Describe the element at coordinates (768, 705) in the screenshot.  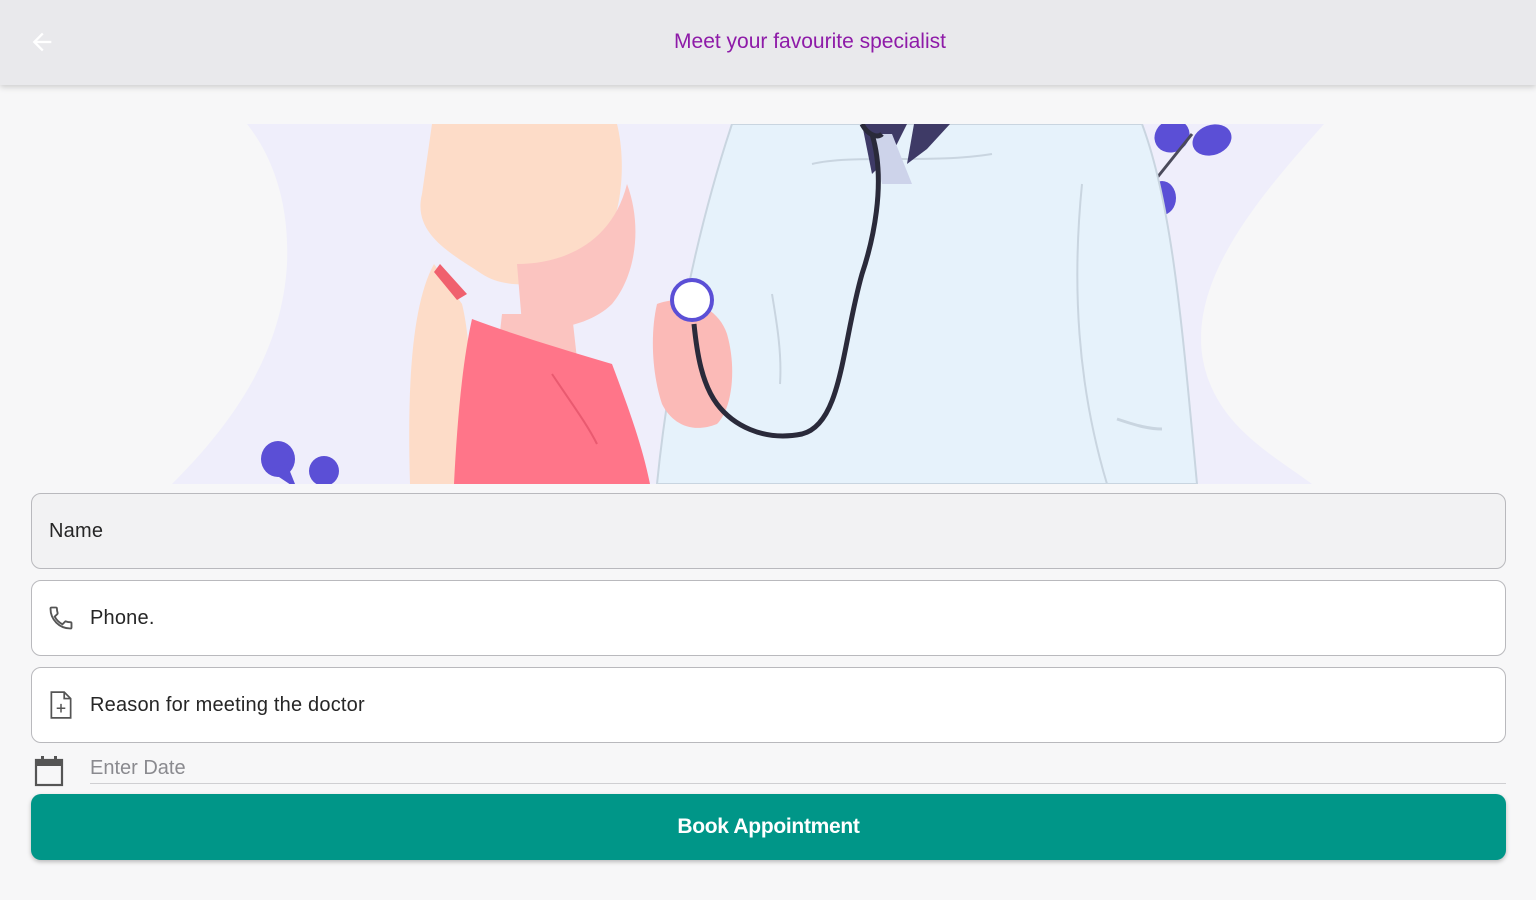
I see `reason-field: Reason for meeting the doctor` at that location.